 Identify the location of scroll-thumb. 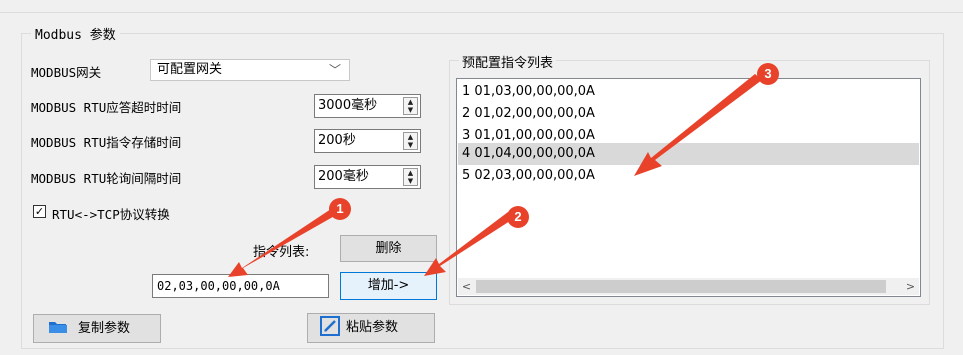
(681, 286).